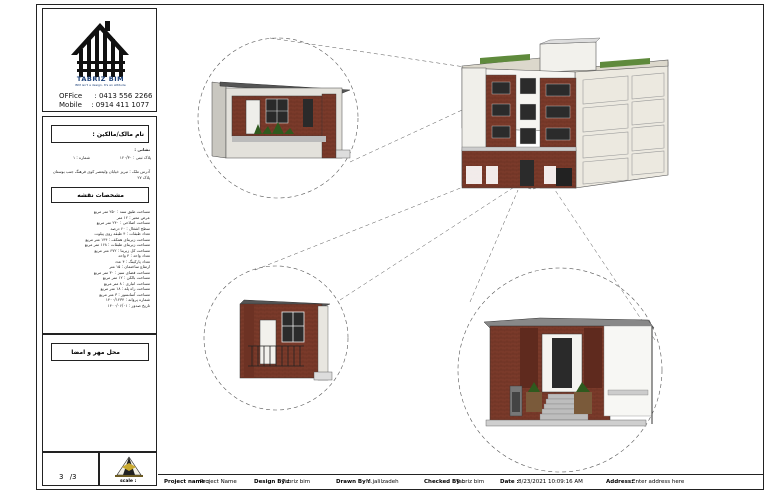 This screenshot has height=497, width=770. Describe the element at coordinates (296, 482) in the screenshot. I see `design-by-value: Tabriz bim` at that location.